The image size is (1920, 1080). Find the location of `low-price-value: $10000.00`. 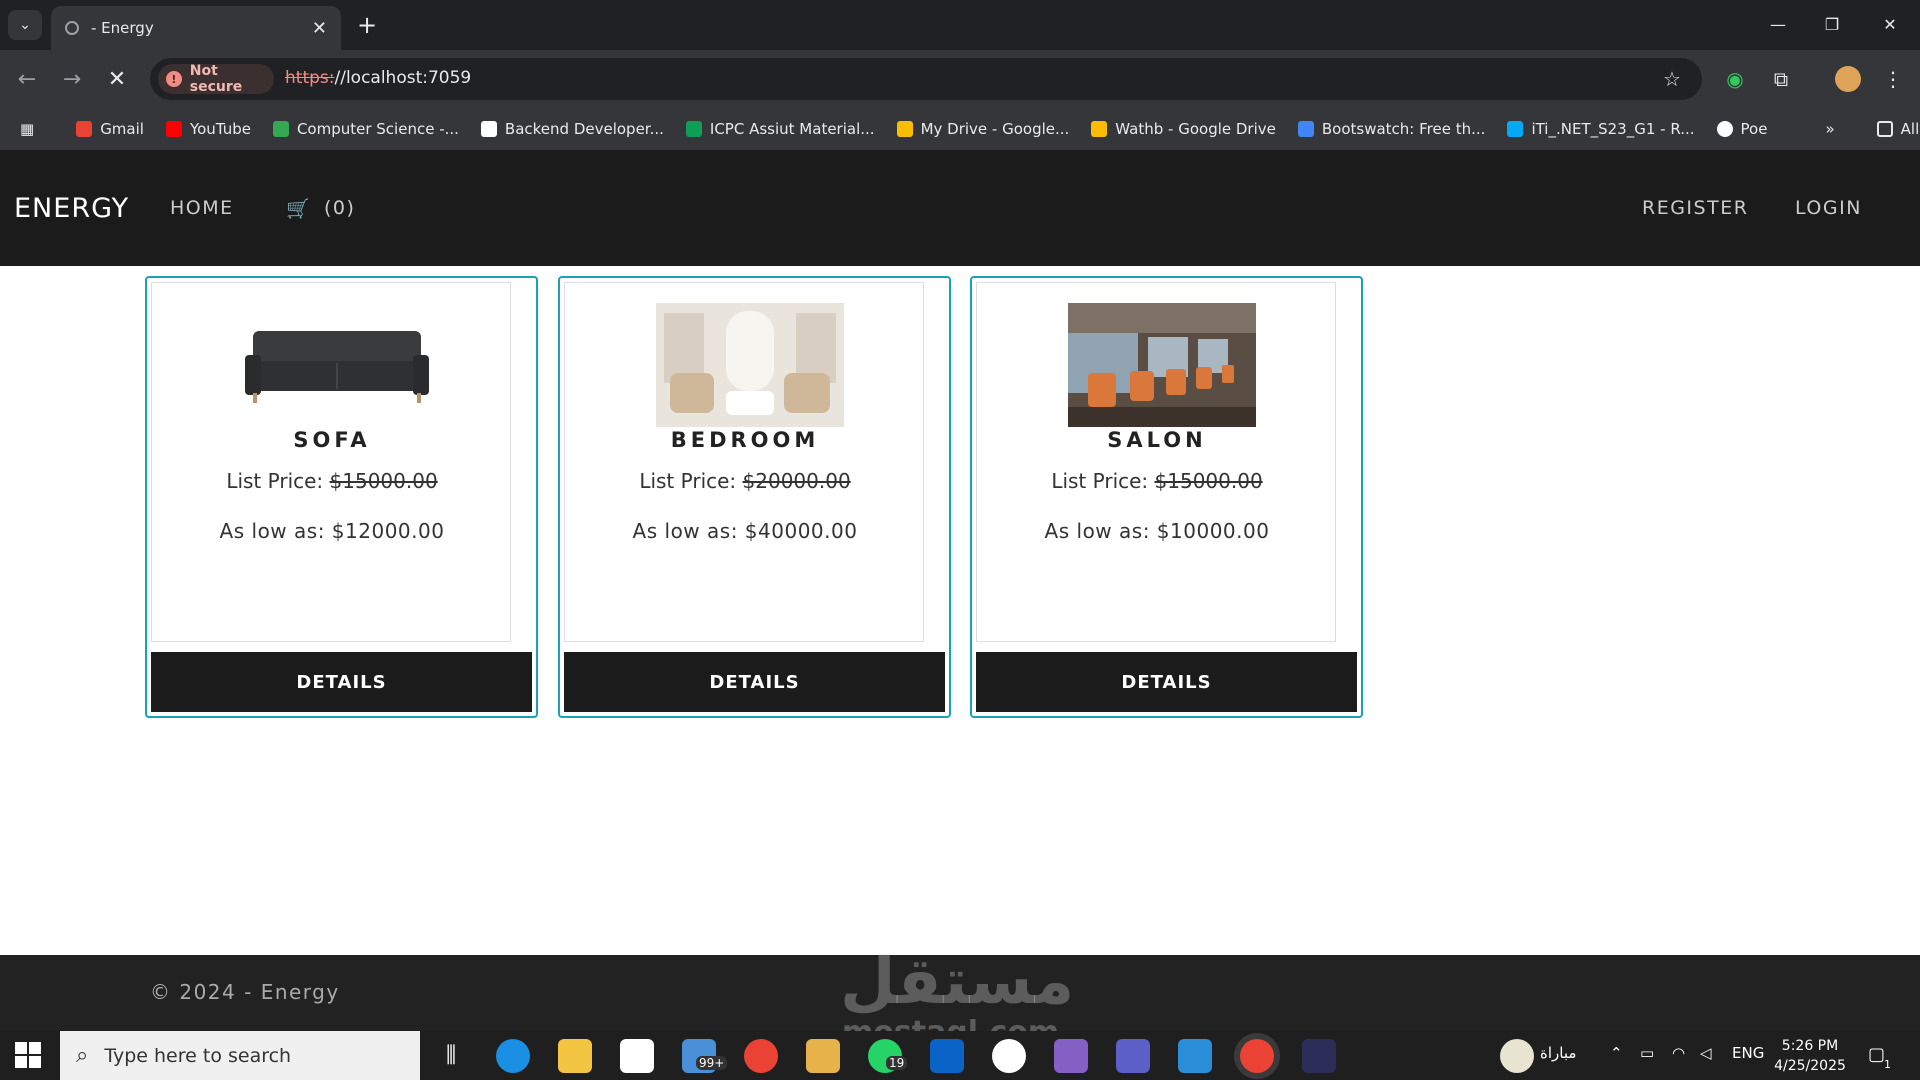

low-price-value: $10000.00 is located at coordinates (1213, 531).